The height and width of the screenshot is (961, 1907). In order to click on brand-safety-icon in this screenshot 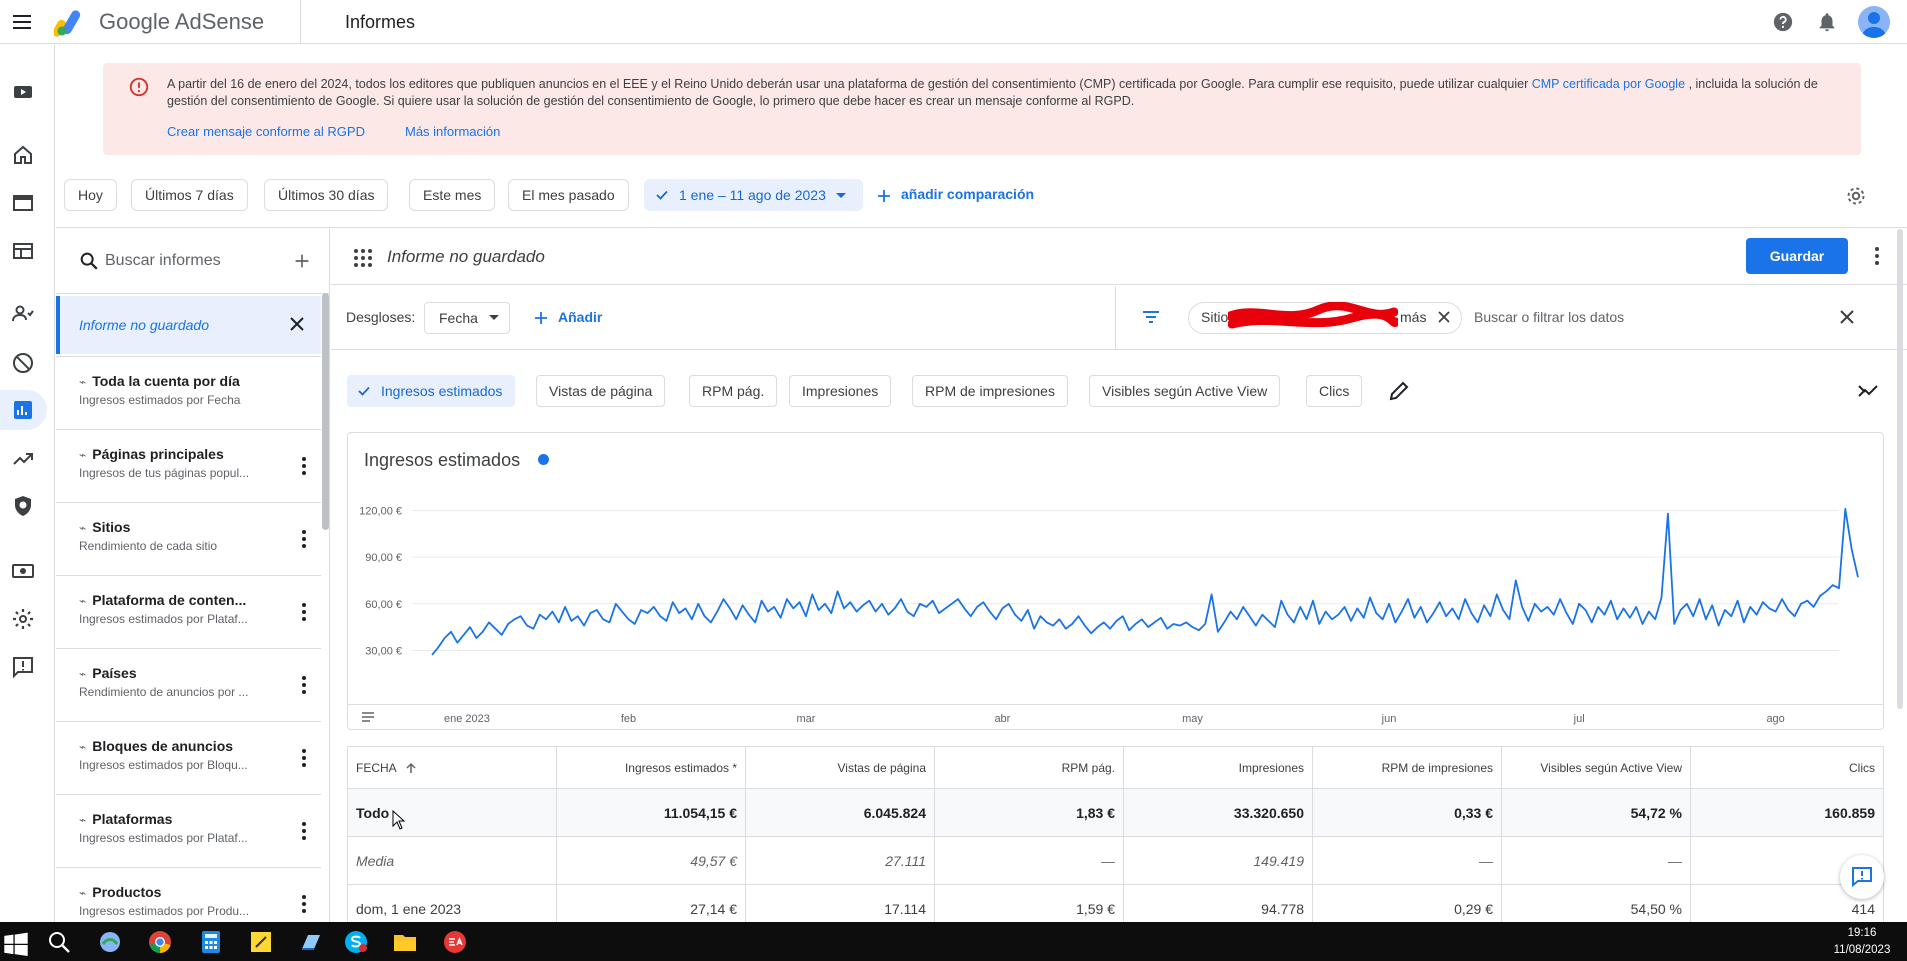, I will do `click(23, 506)`.